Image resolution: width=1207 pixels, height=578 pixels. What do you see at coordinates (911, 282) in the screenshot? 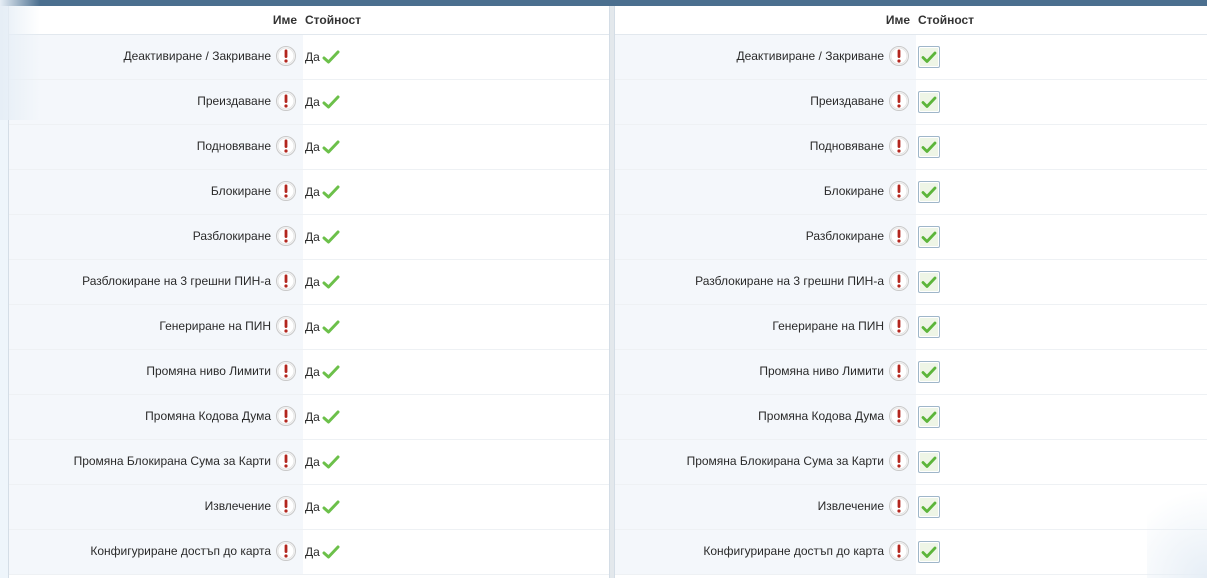
I see `table-row: Разблокиране на 3 грешни ПИН-а` at bounding box center [911, 282].